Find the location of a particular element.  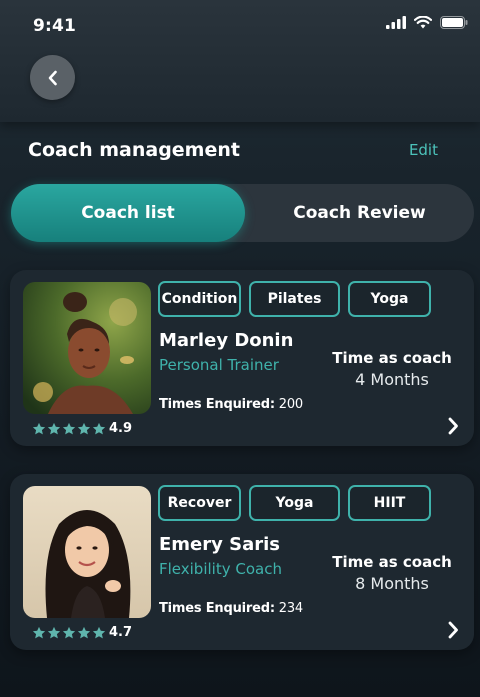

tag-chip: Condition is located at coordinates (199, 299).